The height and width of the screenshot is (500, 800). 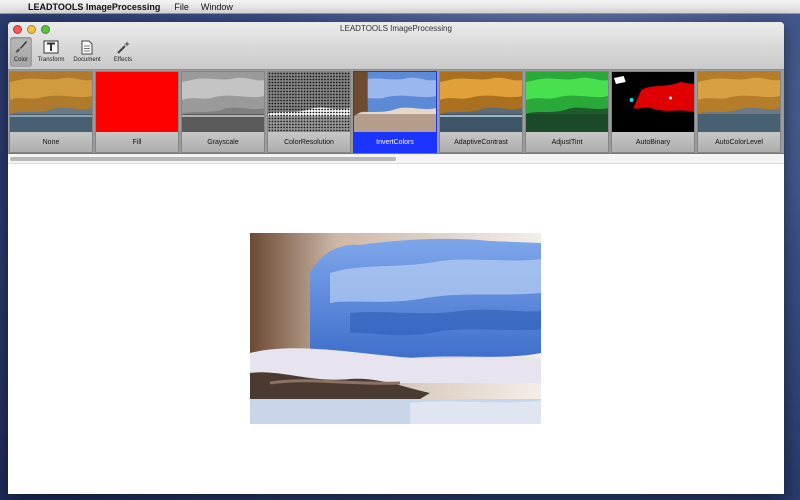 I want to click on toolbar: Color Transform Document Effects, so click(x=75, y=52).